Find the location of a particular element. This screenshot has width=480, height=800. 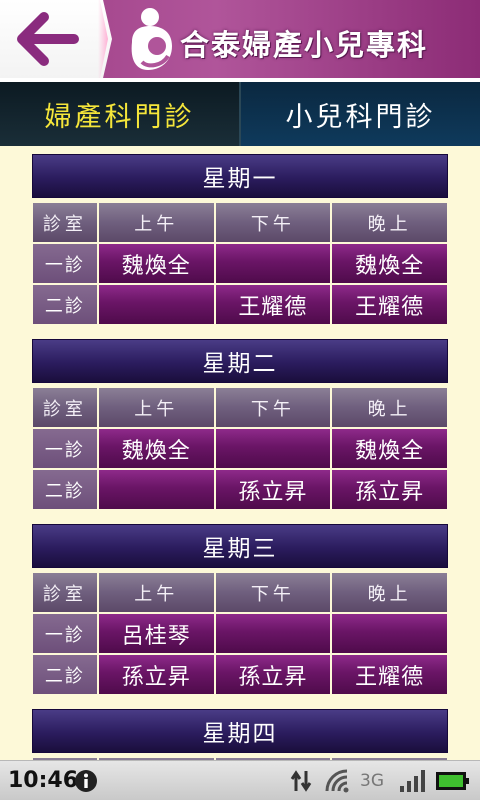

day-header: 星期四 is located at coordinates (240, 731).